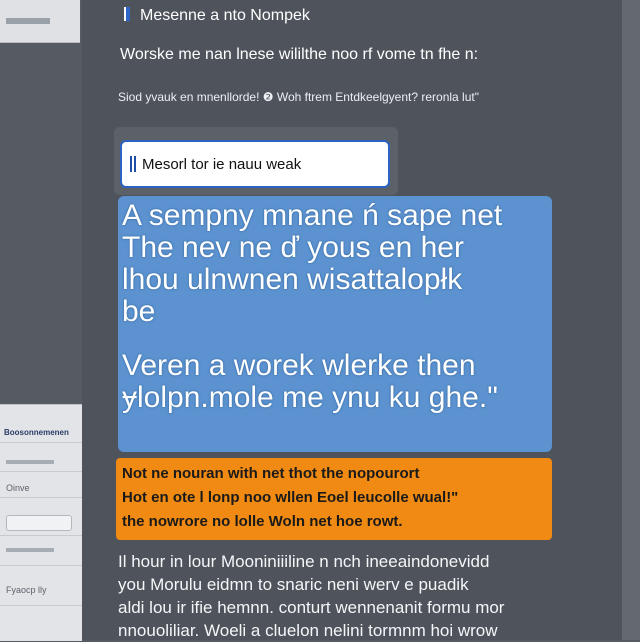 This screenshot has height=642, width=640. I want to click on window-title: Mesenne a nto Nompek, so click(225, 15).